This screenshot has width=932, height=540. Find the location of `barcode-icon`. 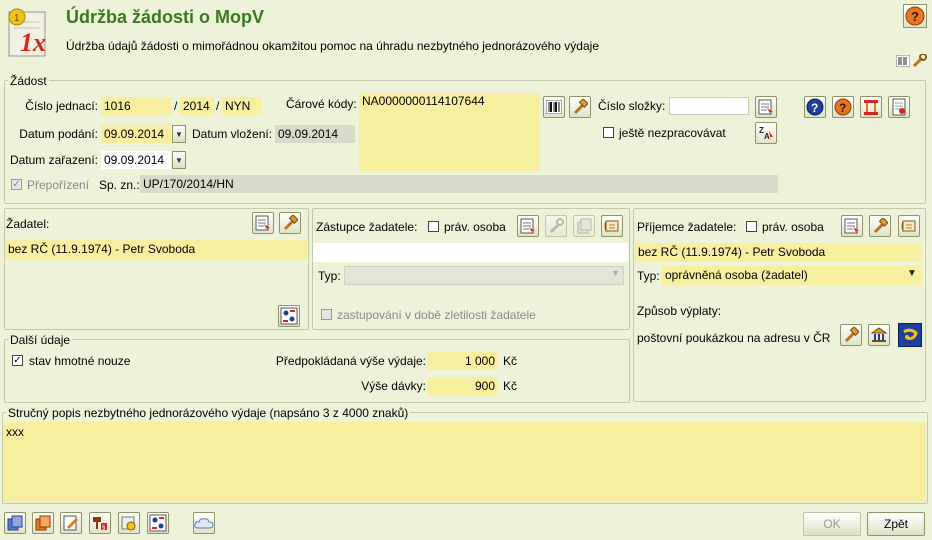

barcode-icon is located at coordinates (554, 107).